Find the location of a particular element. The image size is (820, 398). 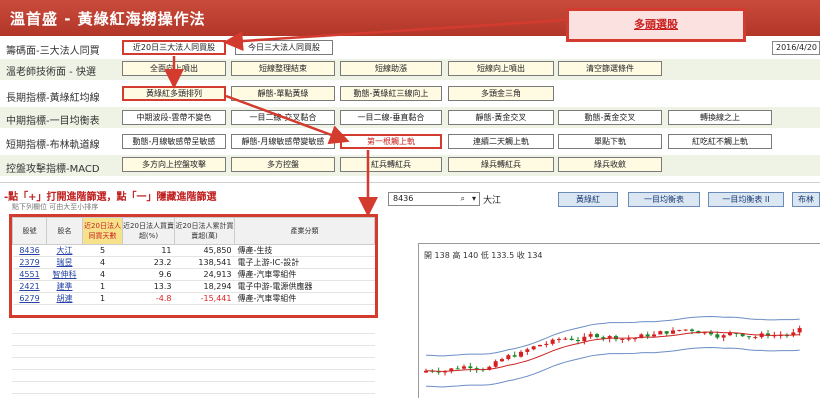

cell-ind: 電子中游-電源供應器 is located at coordinates (304, 286).